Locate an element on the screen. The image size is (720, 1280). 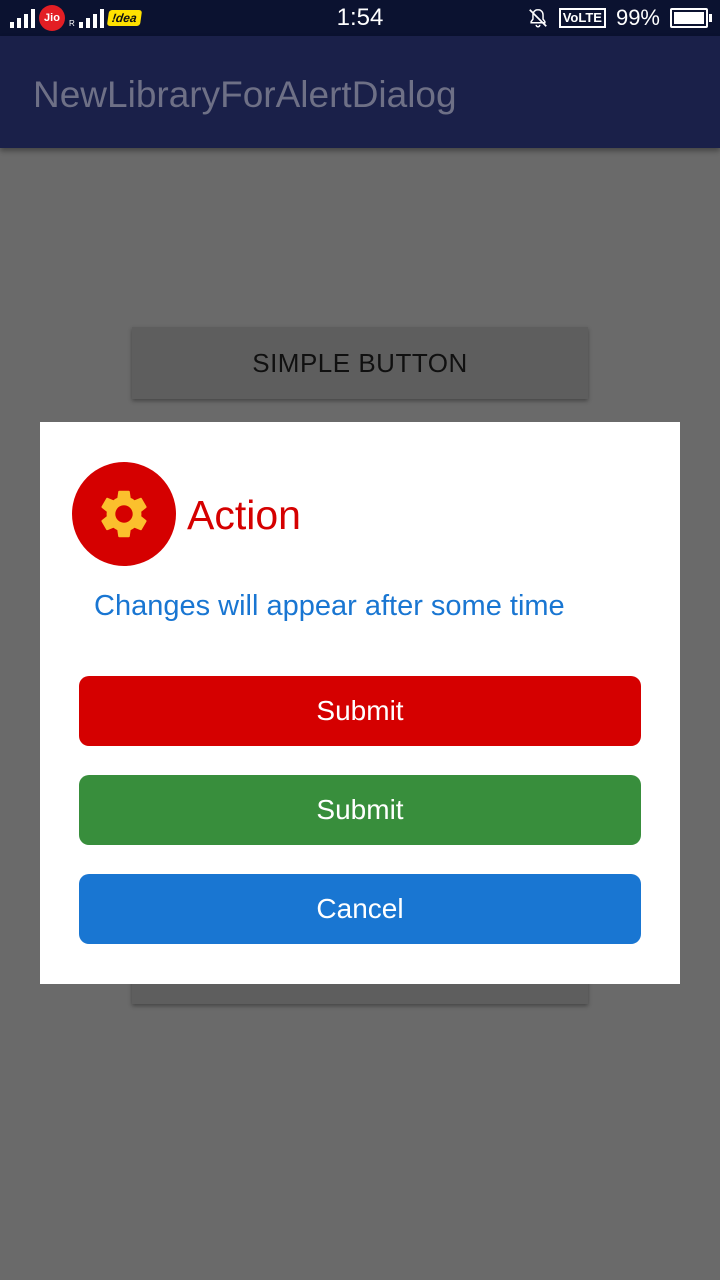
dialog-icon-circle is located at coordinates (124, 514).